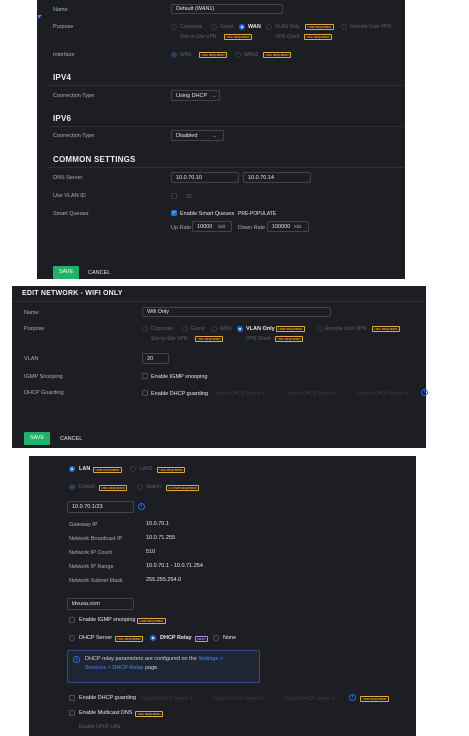  I want to click on dhcp-none-radio, so click(216, 638).